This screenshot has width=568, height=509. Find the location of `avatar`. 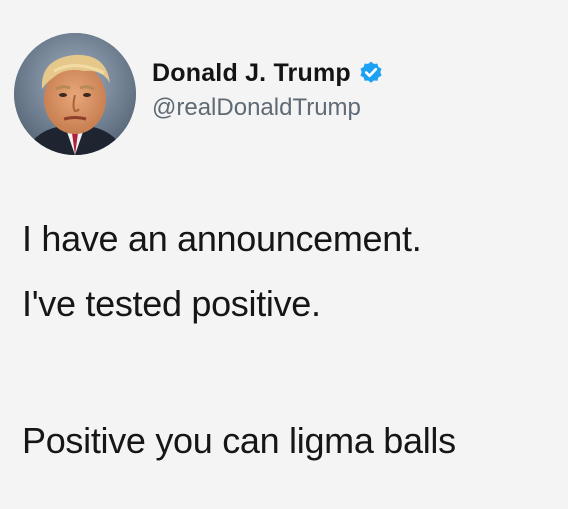

avatar is located at coordinates (75, 94).